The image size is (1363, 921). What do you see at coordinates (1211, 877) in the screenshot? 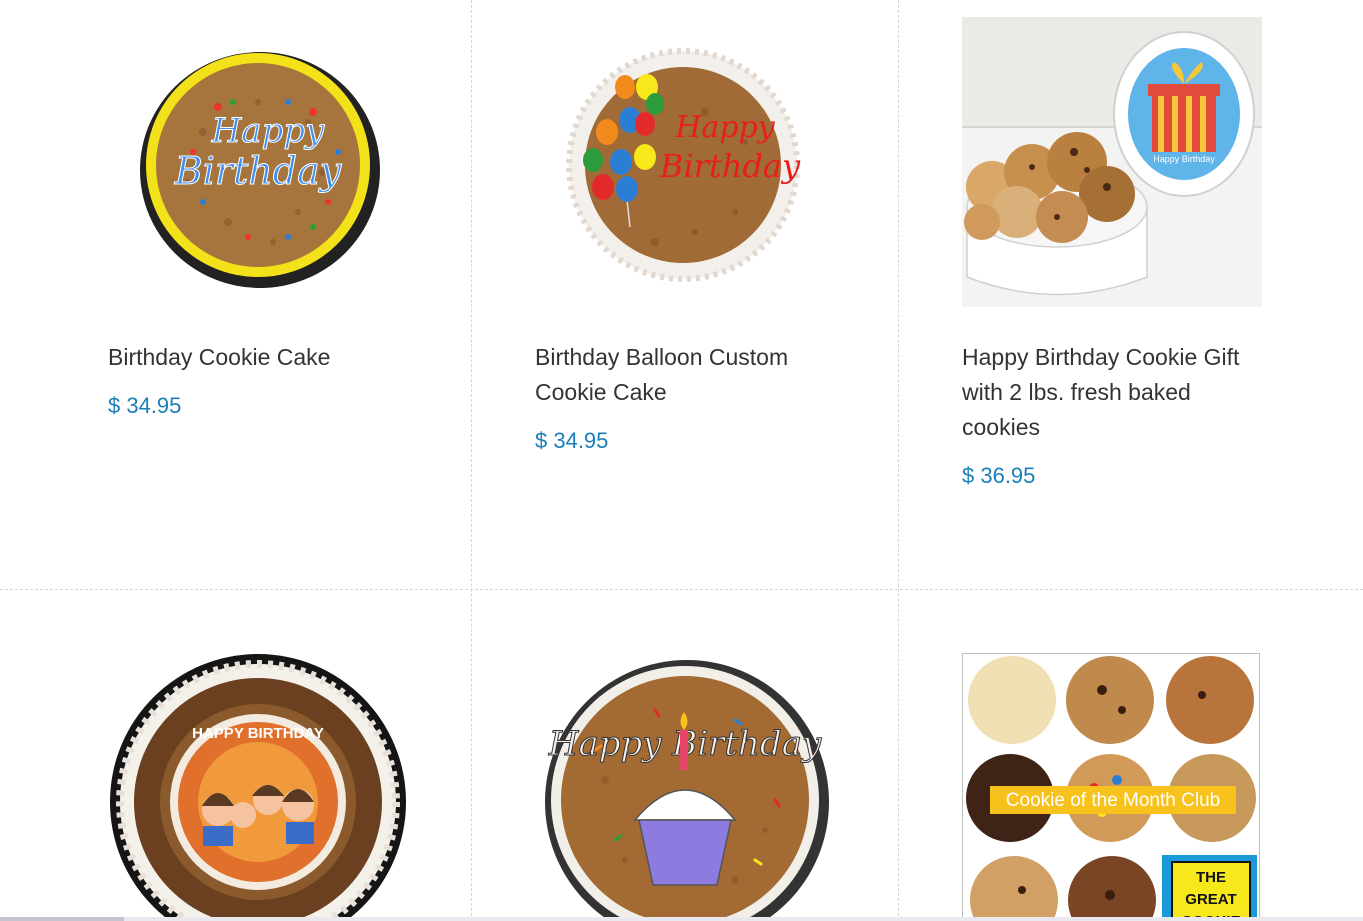
I see `svg-text: THE` at bounding box center [1211, 877].